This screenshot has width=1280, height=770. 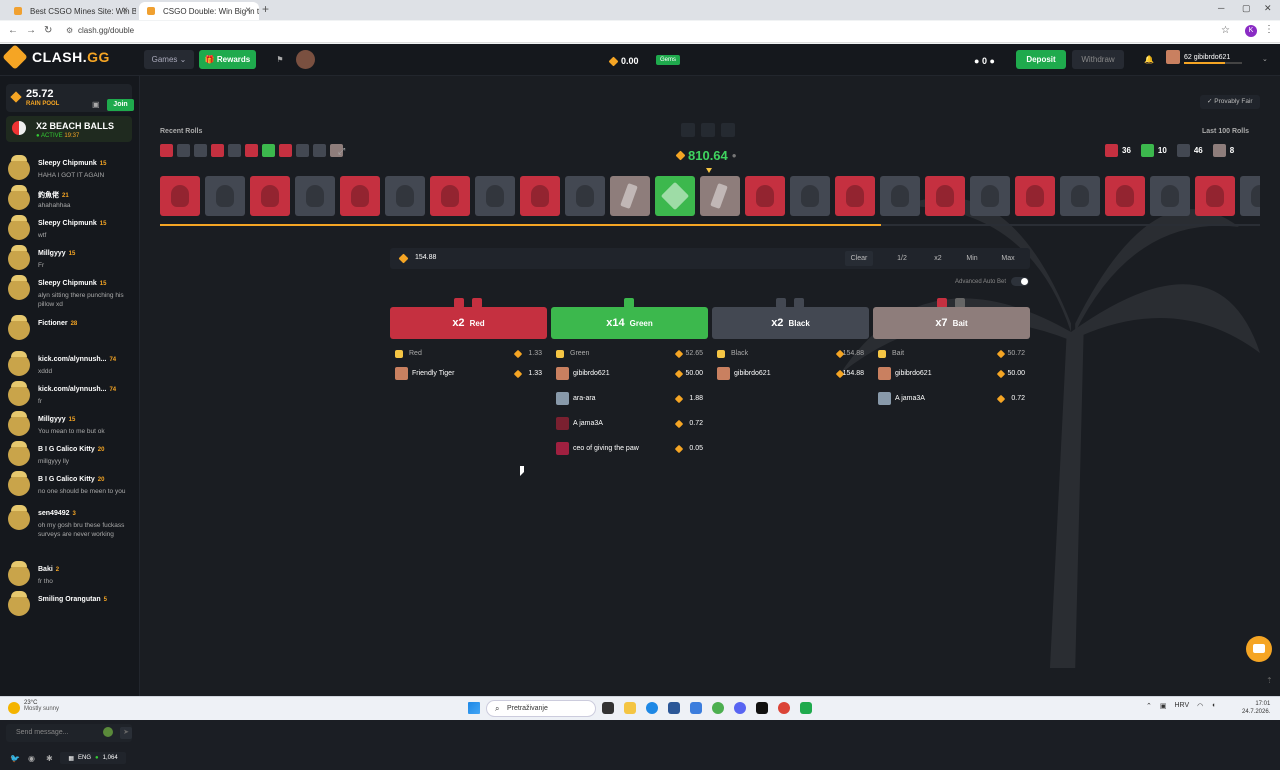 What do you see at coordinates (71, 11) in the screenshot?
I see `browser-tab-mines: Best CSGO Mines Site: Win Big ×` at bounding box center [71, 11].